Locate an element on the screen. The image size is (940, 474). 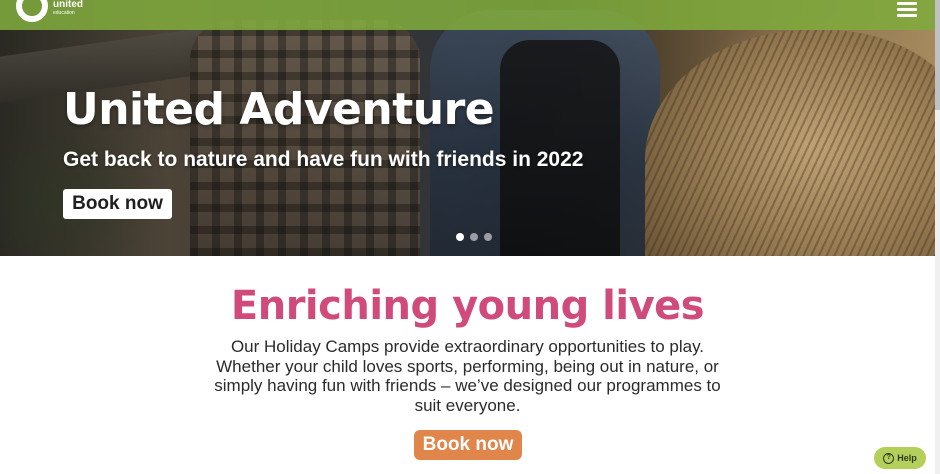
carousel-dots is located at coordinates (474, 237).